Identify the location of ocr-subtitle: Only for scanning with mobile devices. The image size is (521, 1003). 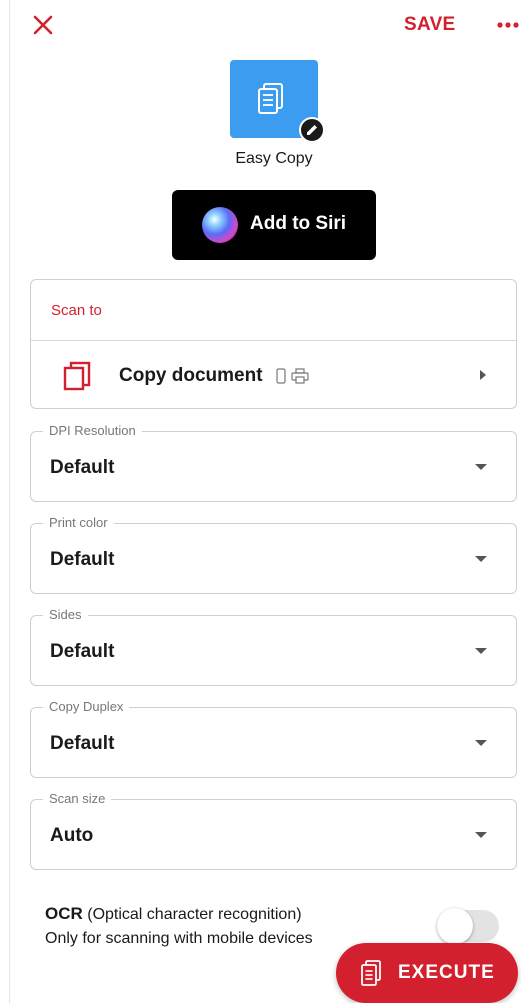
(179, 938).